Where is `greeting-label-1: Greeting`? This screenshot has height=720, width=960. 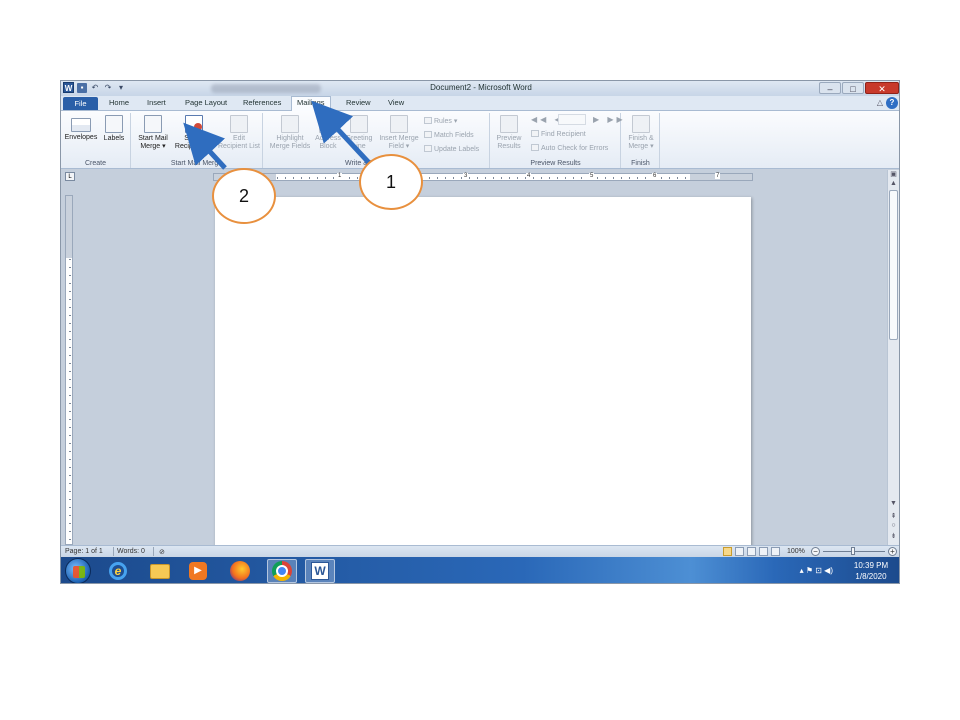 greeting-label-1: Greeting is located at coordinates (359, 138).